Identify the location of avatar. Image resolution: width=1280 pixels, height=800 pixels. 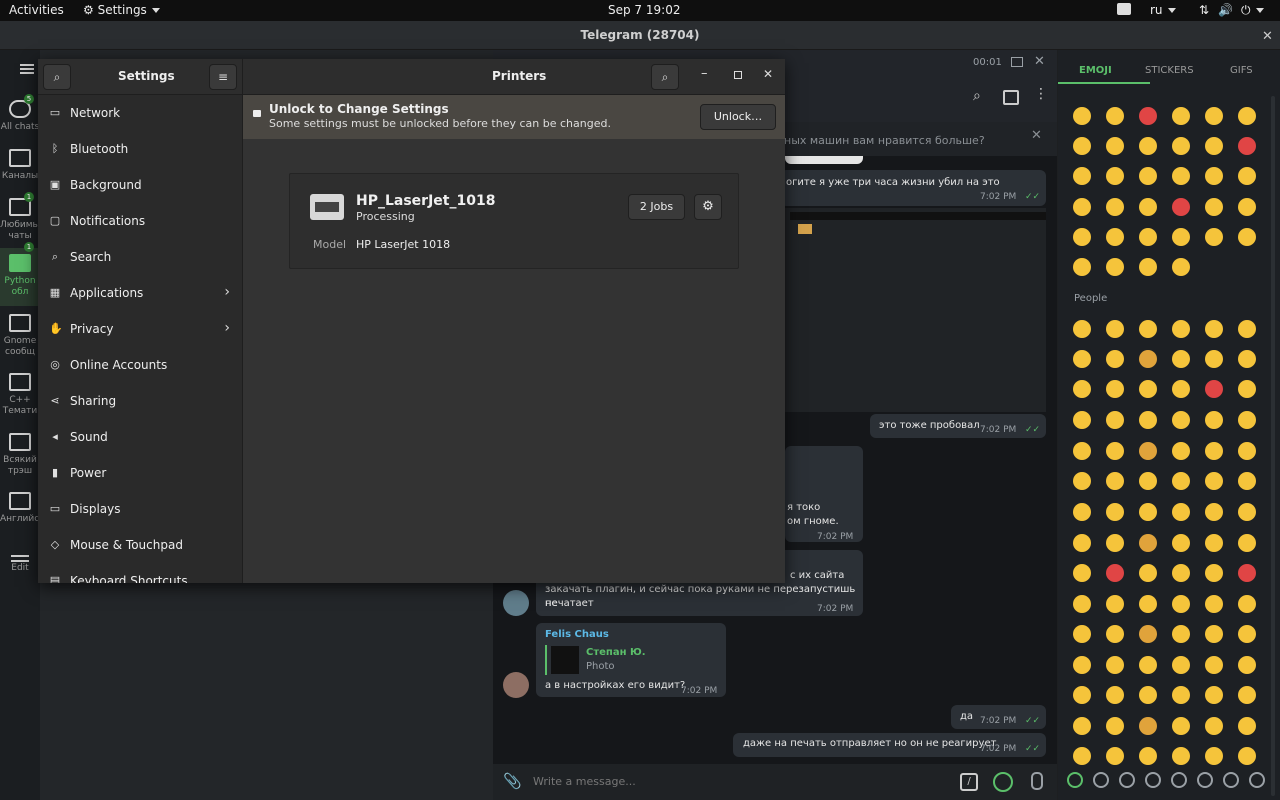
(516, 603).